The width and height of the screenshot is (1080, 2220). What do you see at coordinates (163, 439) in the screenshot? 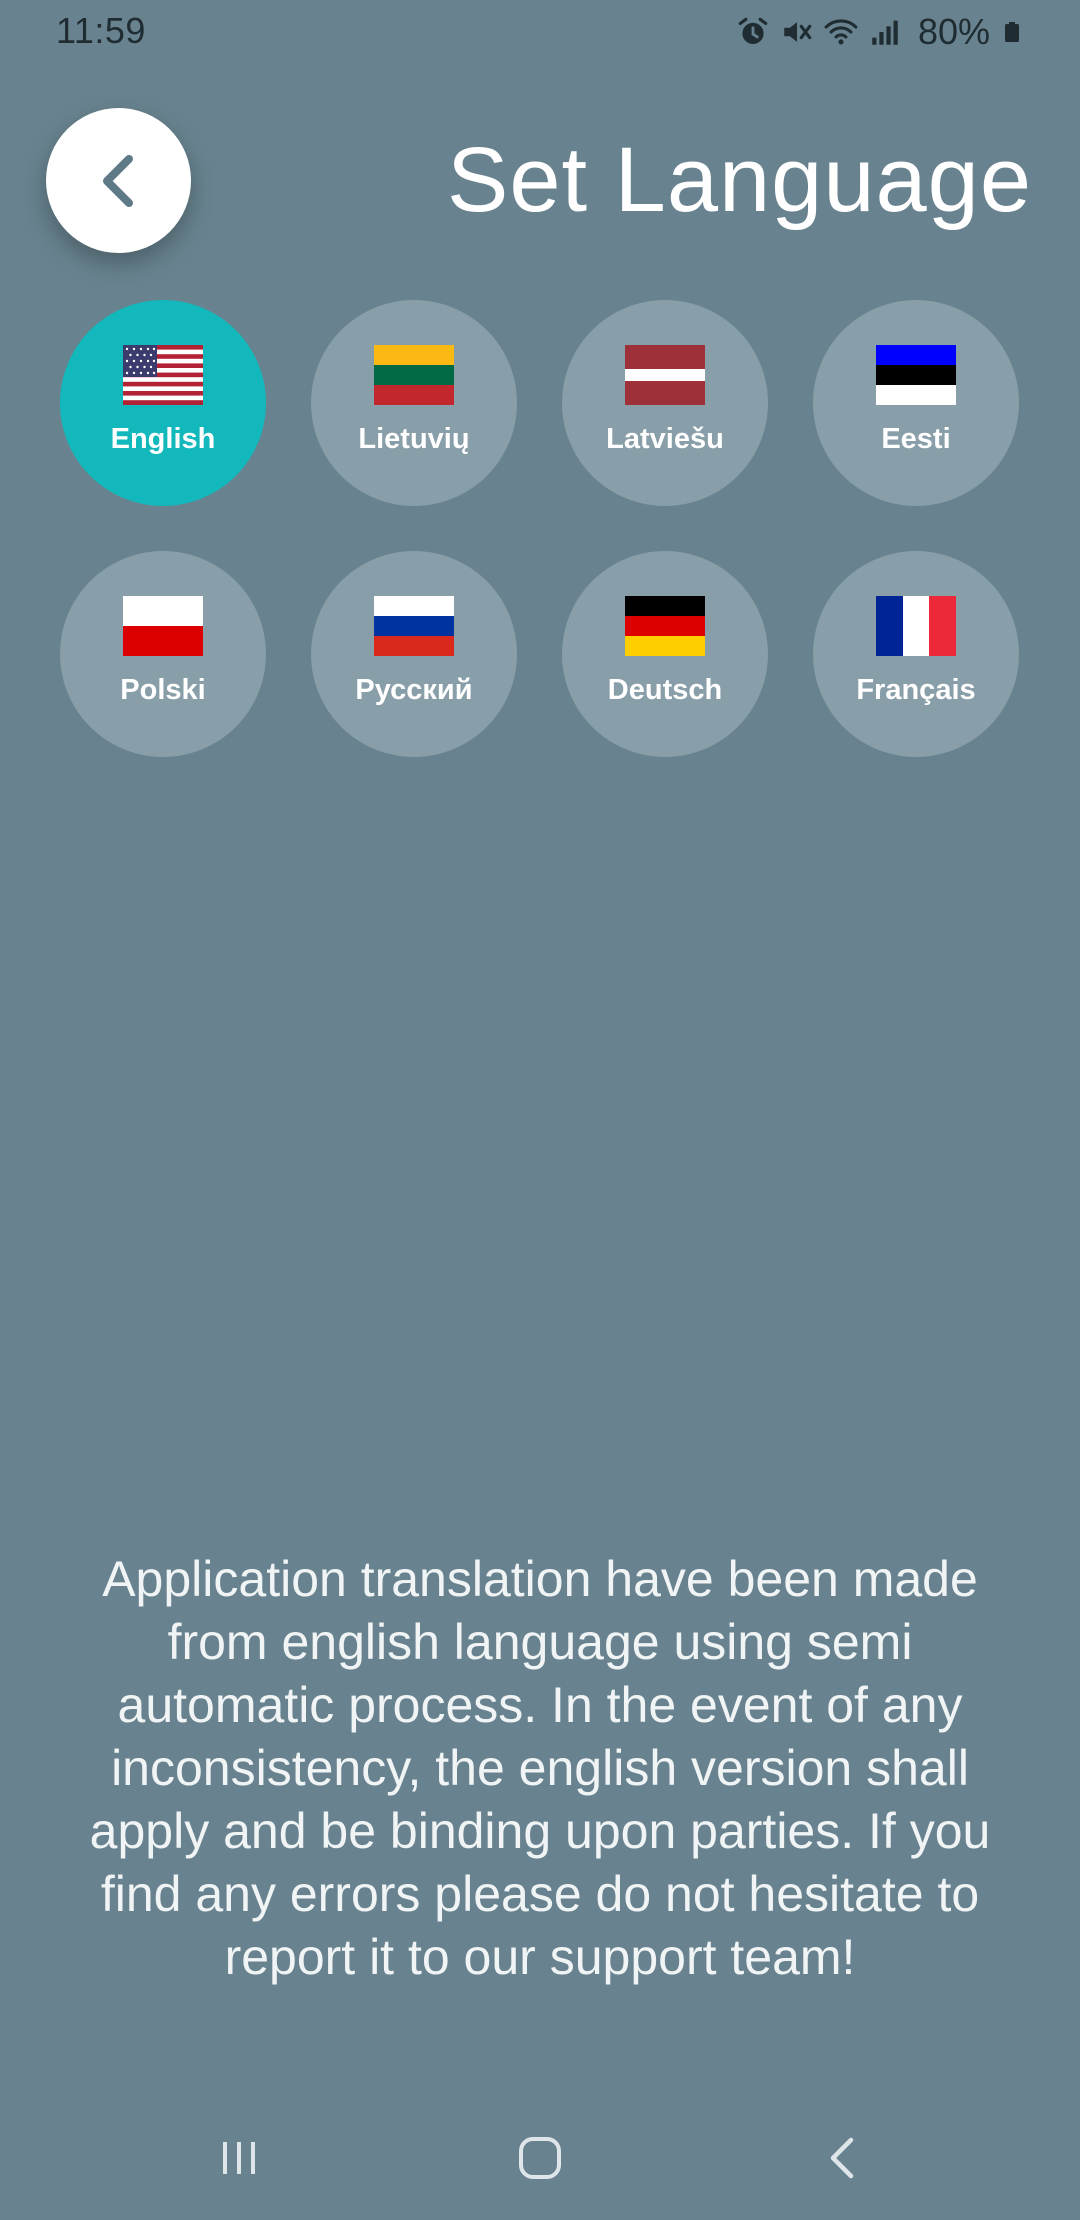
I see `language-label: English` at bounding box center [163, 439].